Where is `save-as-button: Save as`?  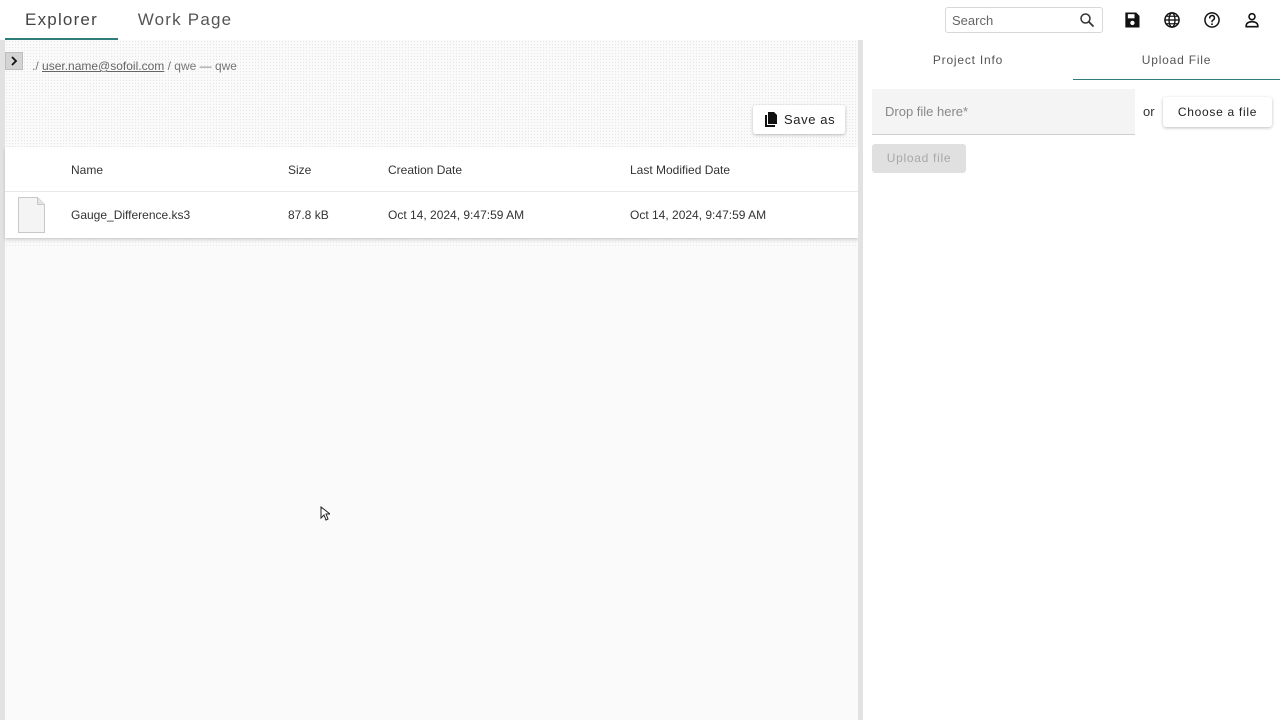
save-as-button: Save as is located at coordinates (799, 119).